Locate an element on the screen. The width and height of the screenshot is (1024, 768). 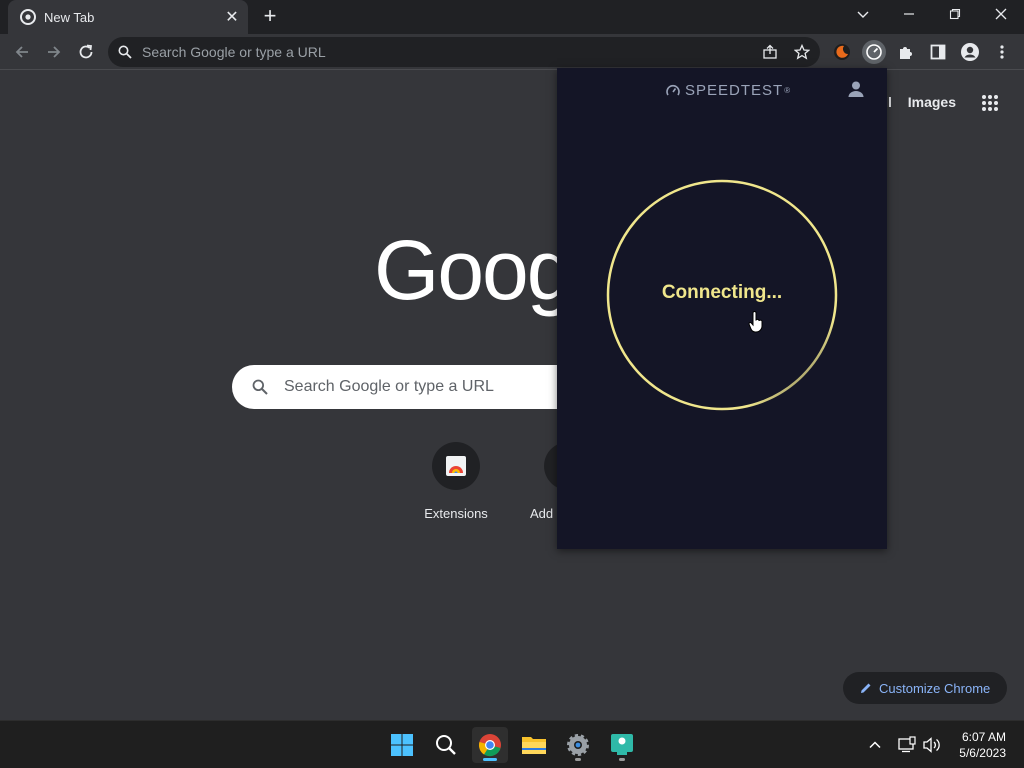
back-button is located at coordinates (22, 52).